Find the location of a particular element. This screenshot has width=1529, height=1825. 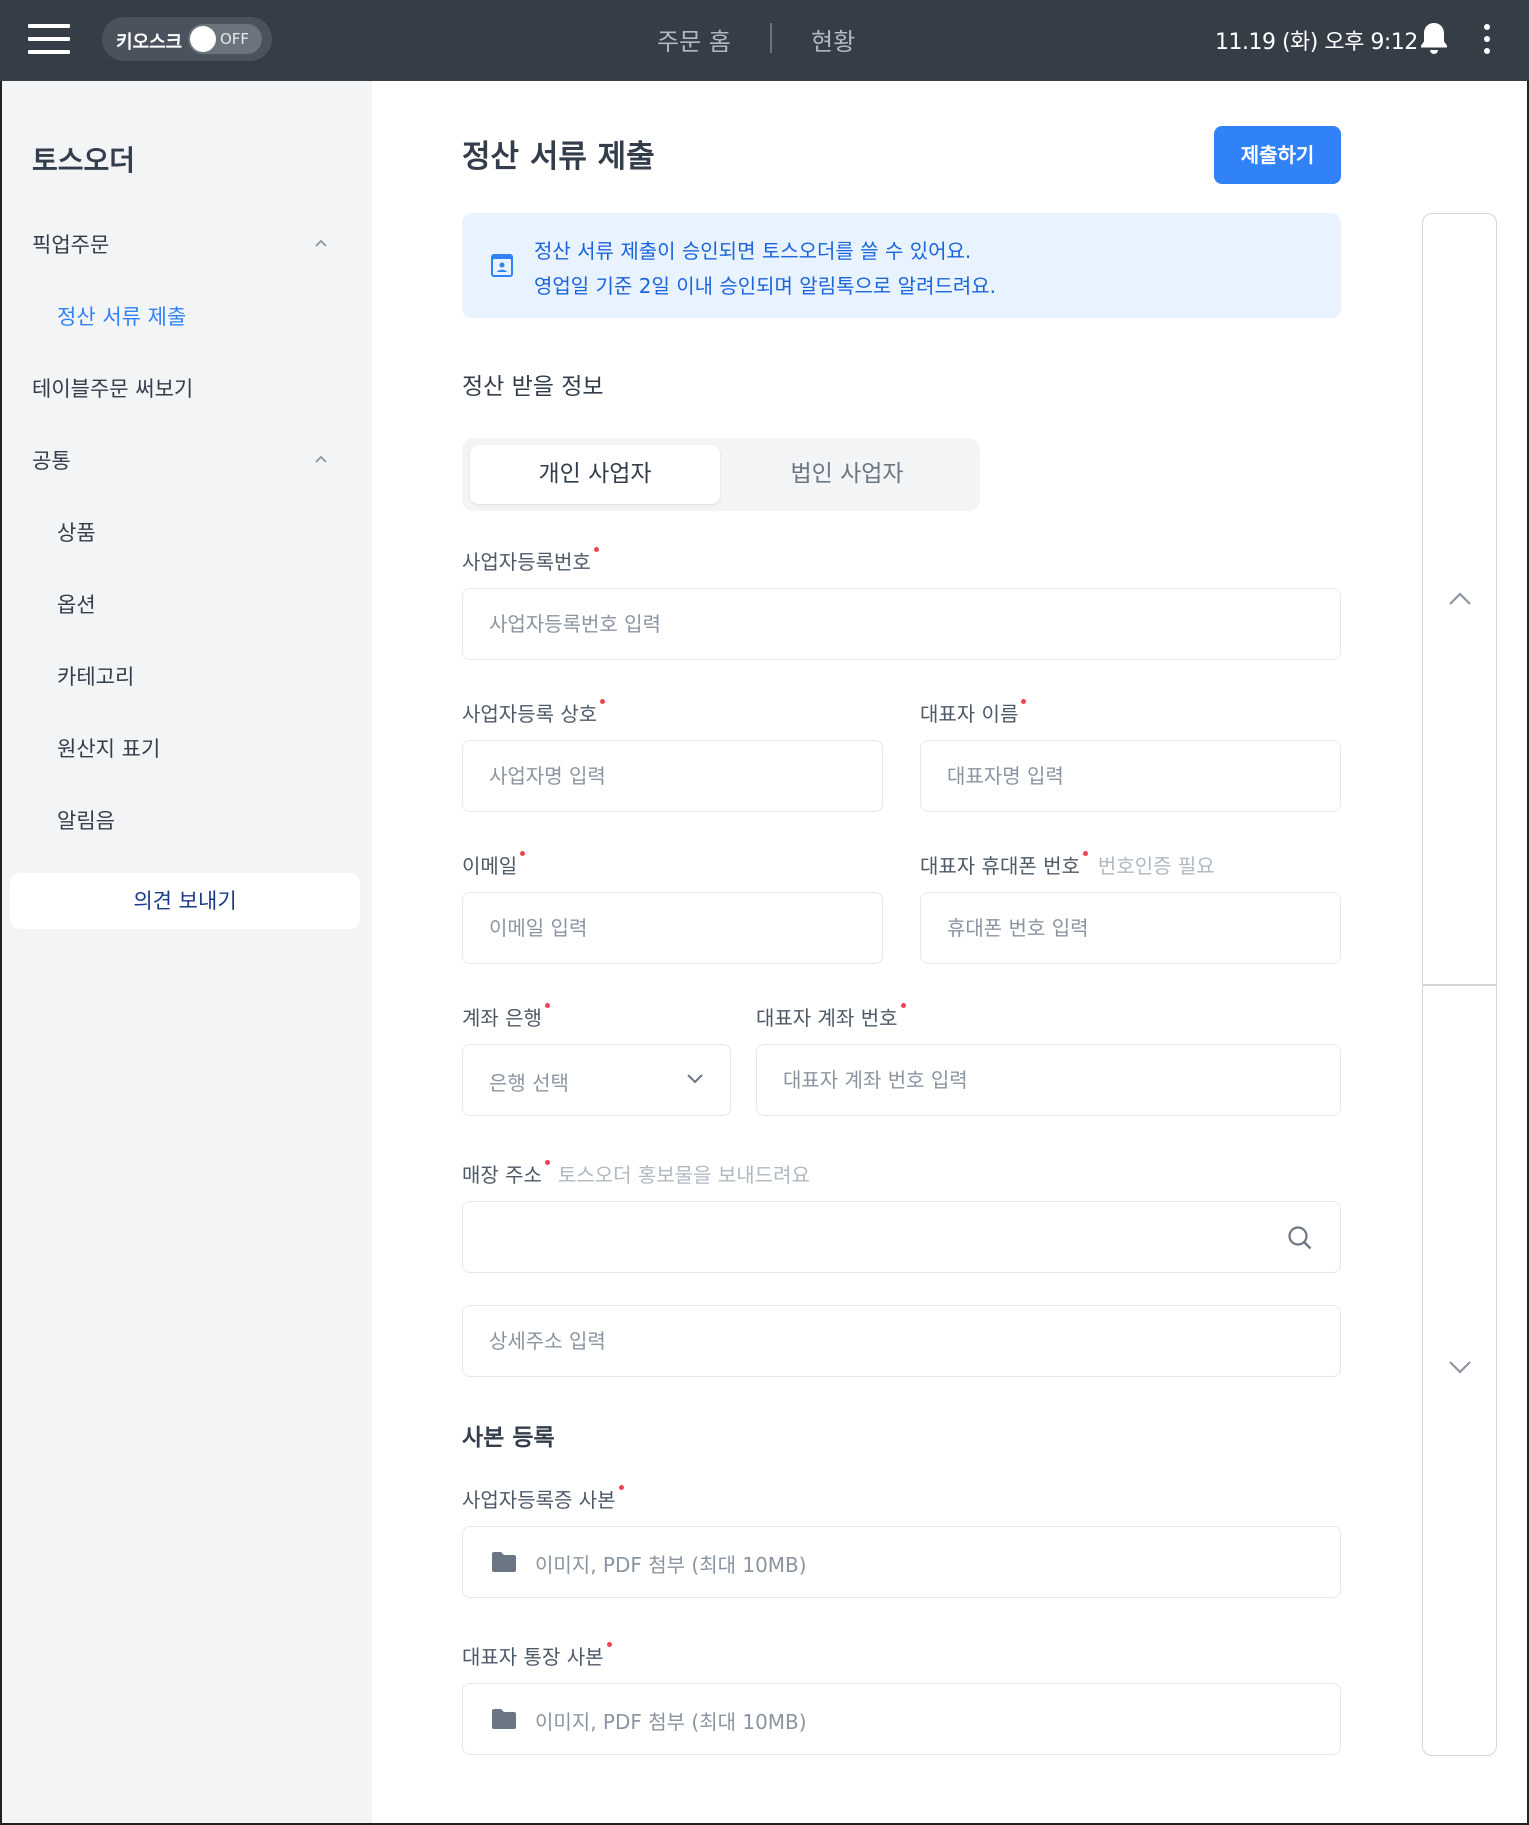

label-text: 대표자 통장 사본 is located at coordinates (533, 1657).